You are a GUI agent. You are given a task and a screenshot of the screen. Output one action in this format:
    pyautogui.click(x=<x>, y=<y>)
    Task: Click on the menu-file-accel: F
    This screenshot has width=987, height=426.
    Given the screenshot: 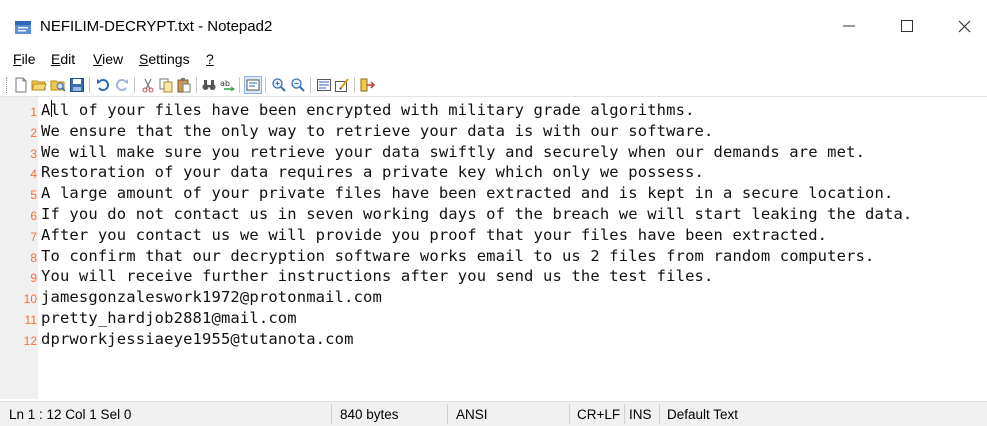 What is the action you would take?
    pyautogui.click(x=17, y=59)
    